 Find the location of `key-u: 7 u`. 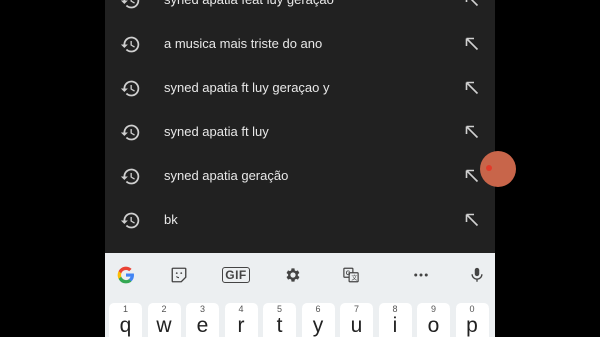

key-u: 7 u is located at coordinates (356, 320).